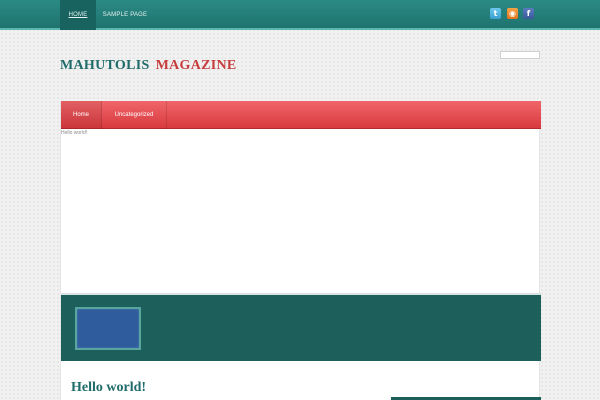 The width and height of the screenshot is (600, 400). I want to click on post-title: Hello world!, so click(108, 388).